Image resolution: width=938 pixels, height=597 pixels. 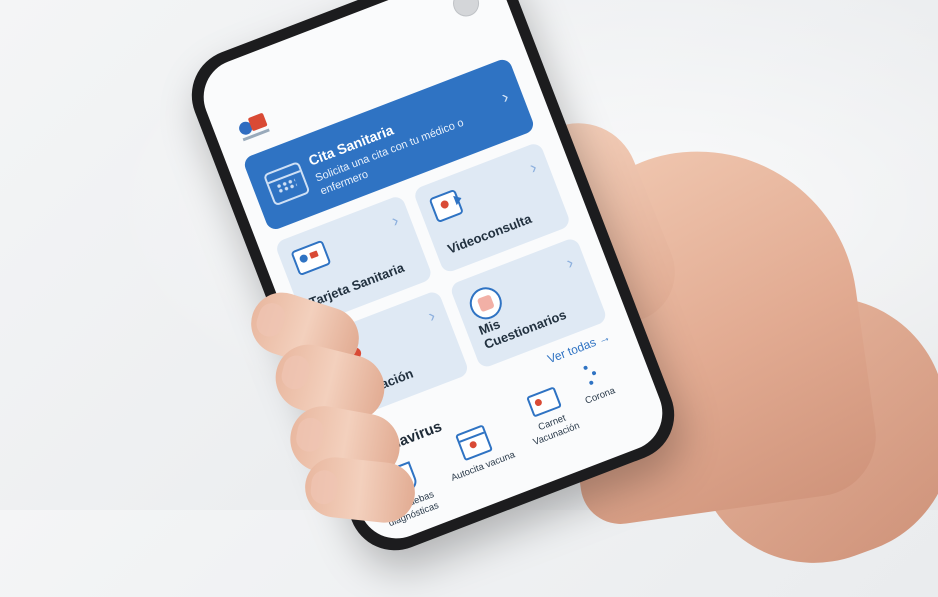 What do you see at coordinates (255, 127) in the screenshot?
I see `health-logo-icon` at bounding box center [255, 127].